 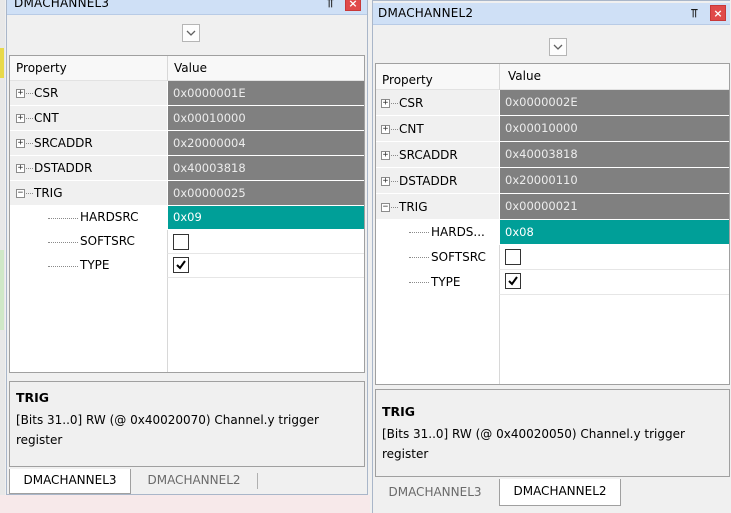 I want to click on property-row-srcaddr: + SRCADDR 0x40003818, so click(x=552, y=155).